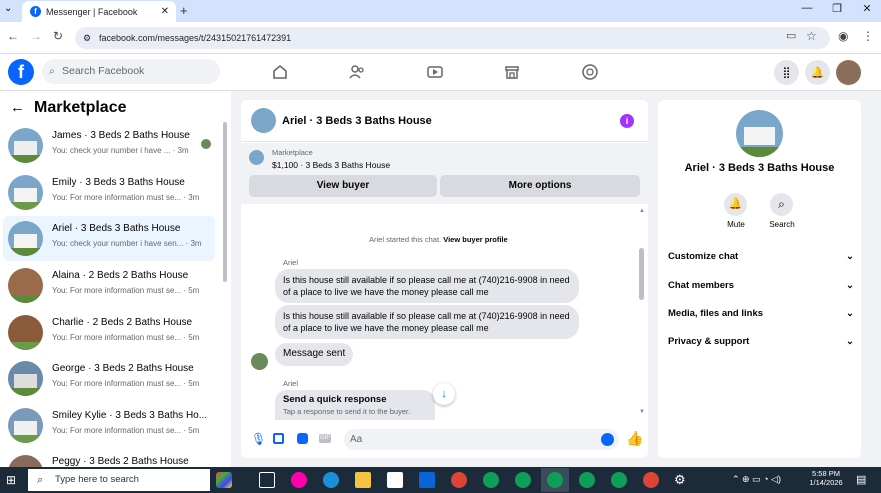 This screenshot has height=493, width=881. What do you see at coordinates (868, 36) in the screenshot?
I see `menu-dots-icon: ⋮` at bounding box center [868, 36].